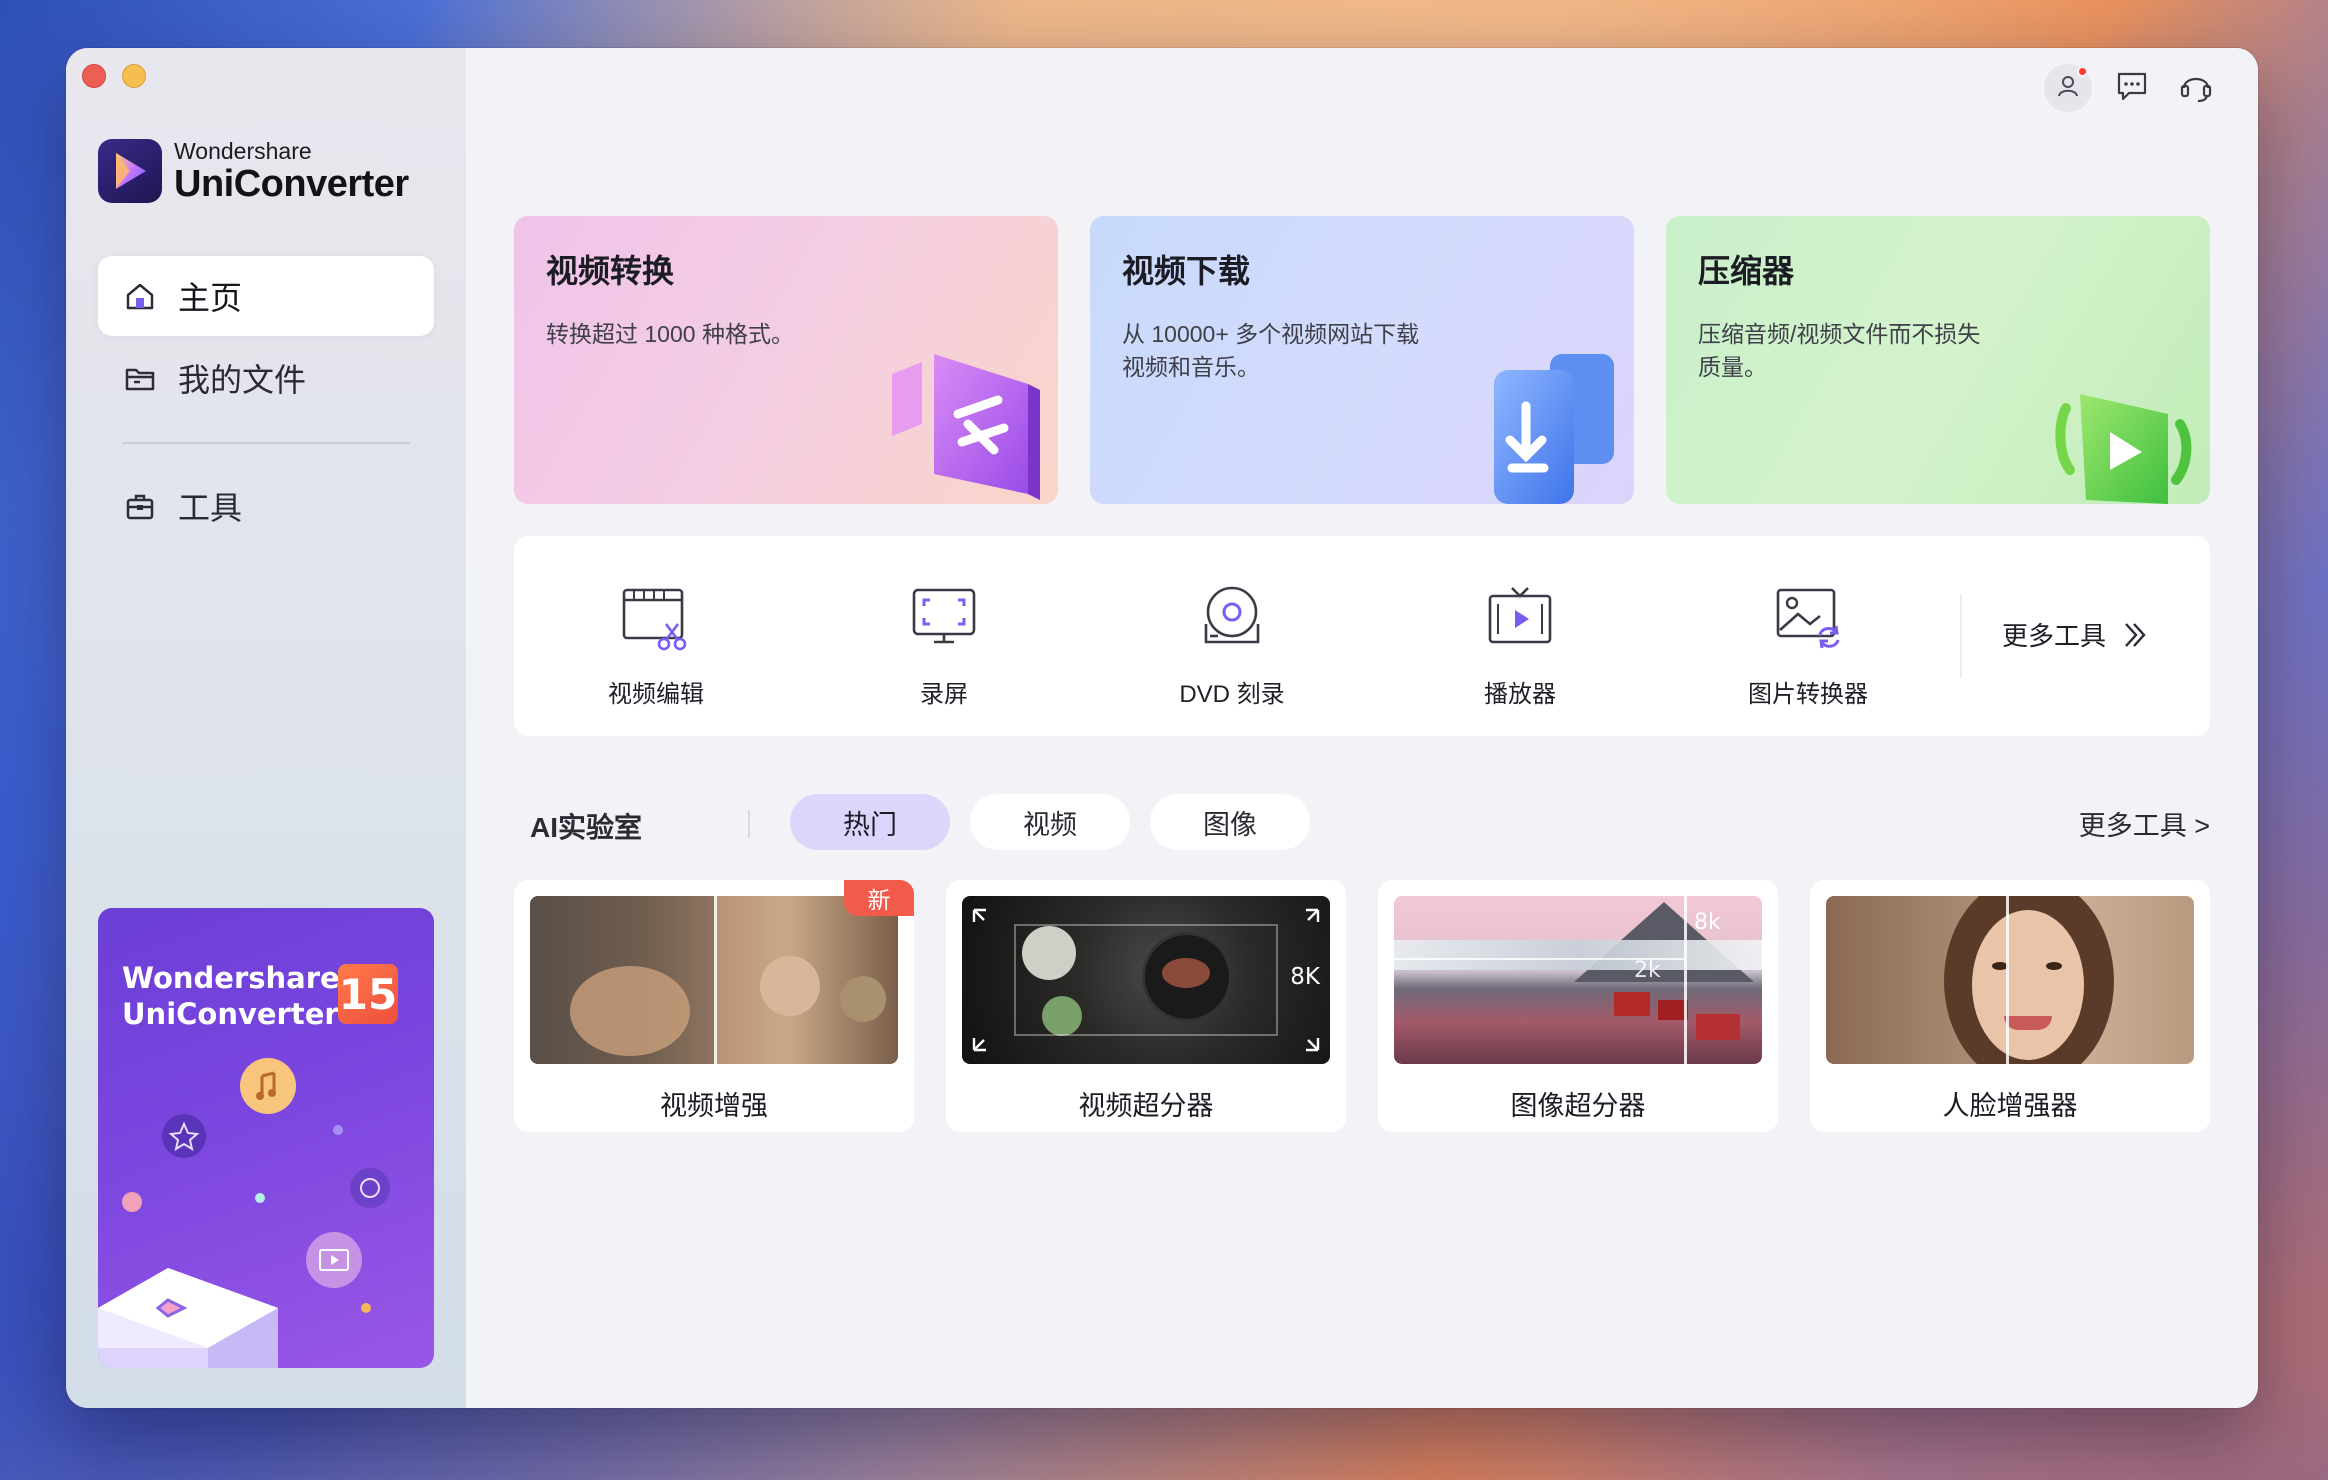  What do you see at coordinates (654, 619) in the screenshot?
I see `video-edit-icon` at bounding box center [654, 619].